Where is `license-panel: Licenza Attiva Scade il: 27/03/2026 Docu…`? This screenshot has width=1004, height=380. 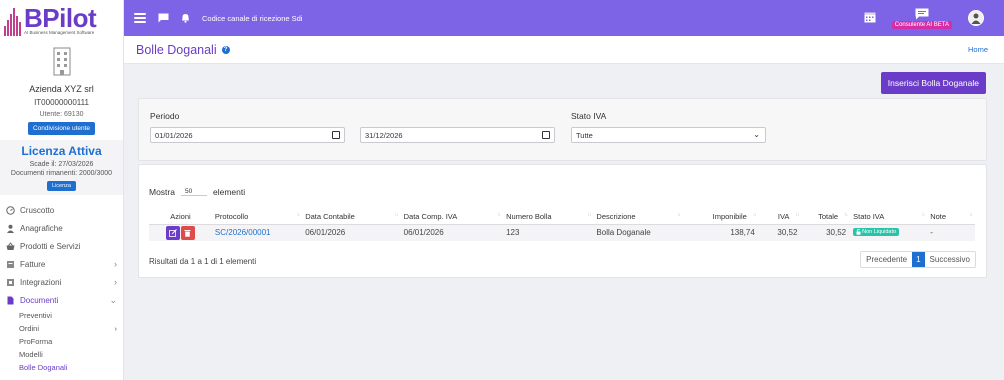 license-panel: Licenza Attiva Scade il: 27/03/2026 Docu… is located at coordinates (61, 167).